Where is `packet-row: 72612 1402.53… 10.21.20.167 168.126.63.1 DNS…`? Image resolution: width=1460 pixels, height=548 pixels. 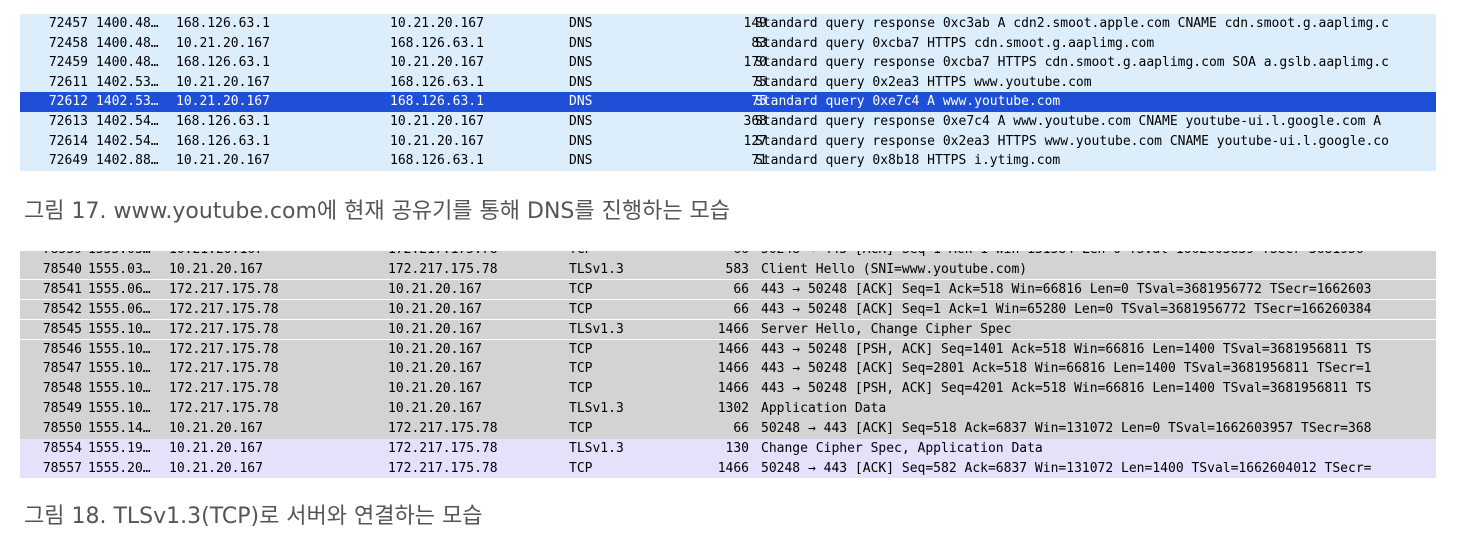 packet-row: 72612 1402.53… 10.21.20.167 168.126.63.1 DNS… is located at coordinates (728, 102).